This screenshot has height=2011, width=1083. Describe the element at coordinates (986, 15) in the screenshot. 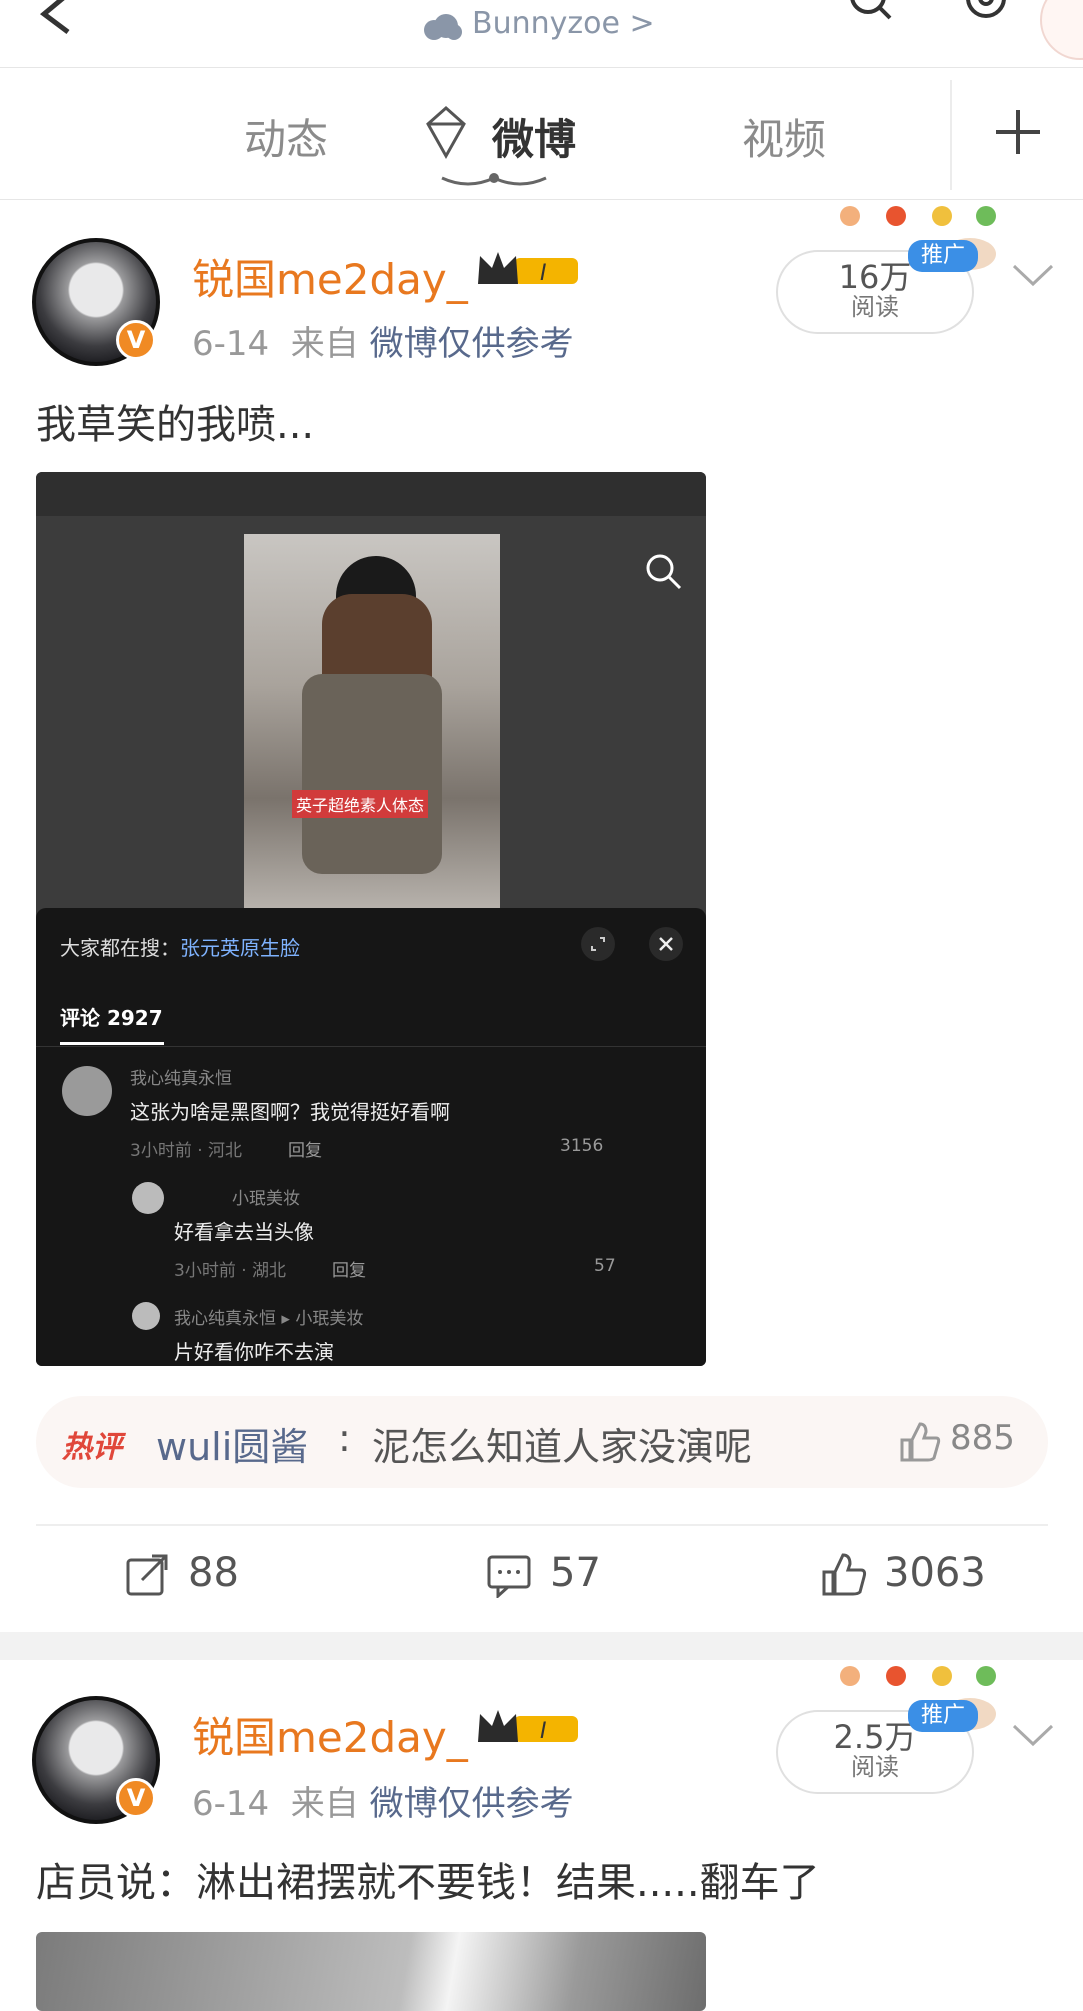

I see `settings-icon` at that location.